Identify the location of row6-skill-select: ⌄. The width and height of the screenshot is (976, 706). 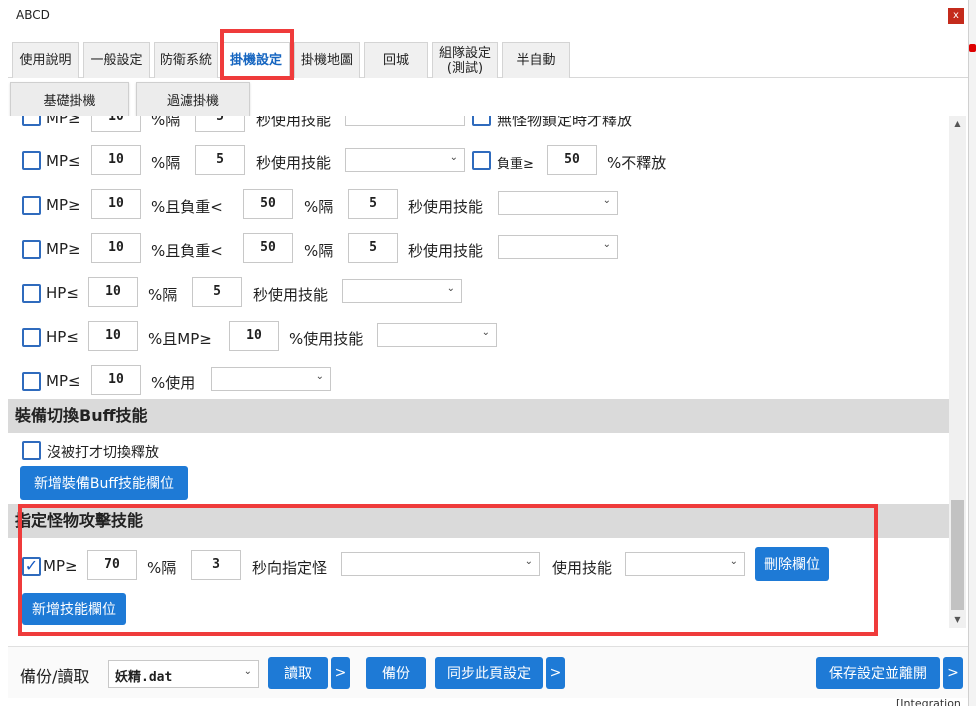
(271, 379).